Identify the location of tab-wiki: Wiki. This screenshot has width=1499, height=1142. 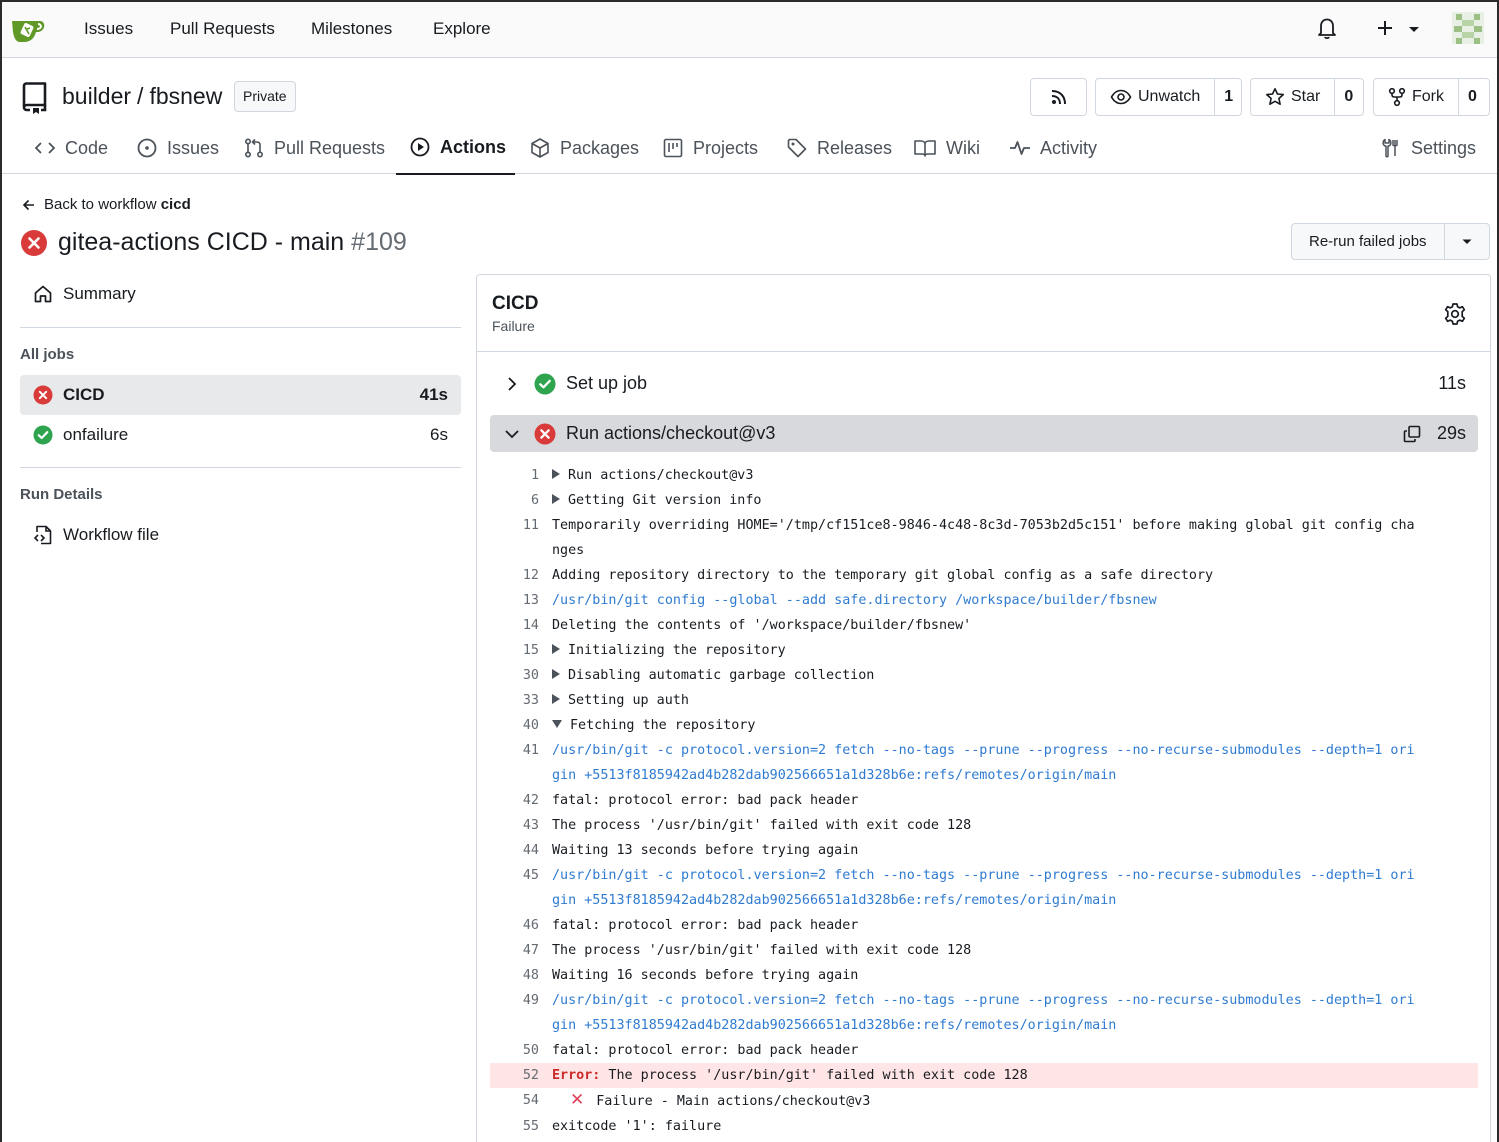
(946, 148).